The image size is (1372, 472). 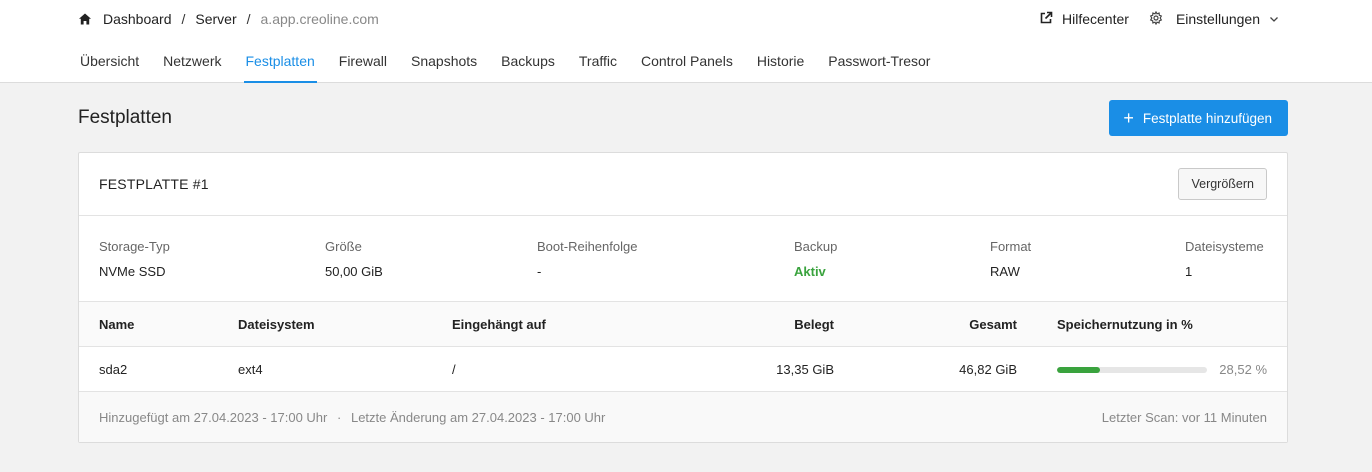 I want to click on column-total: Gesamt, so click(x=993, y=324).